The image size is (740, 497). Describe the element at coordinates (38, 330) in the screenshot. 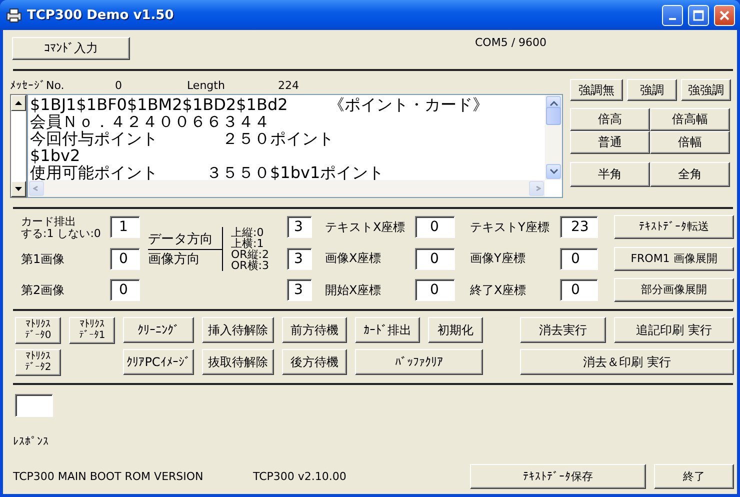

I see `command-button: ﾏﾄﾘｸｽﾃﾞｰﾀ0` at that location.